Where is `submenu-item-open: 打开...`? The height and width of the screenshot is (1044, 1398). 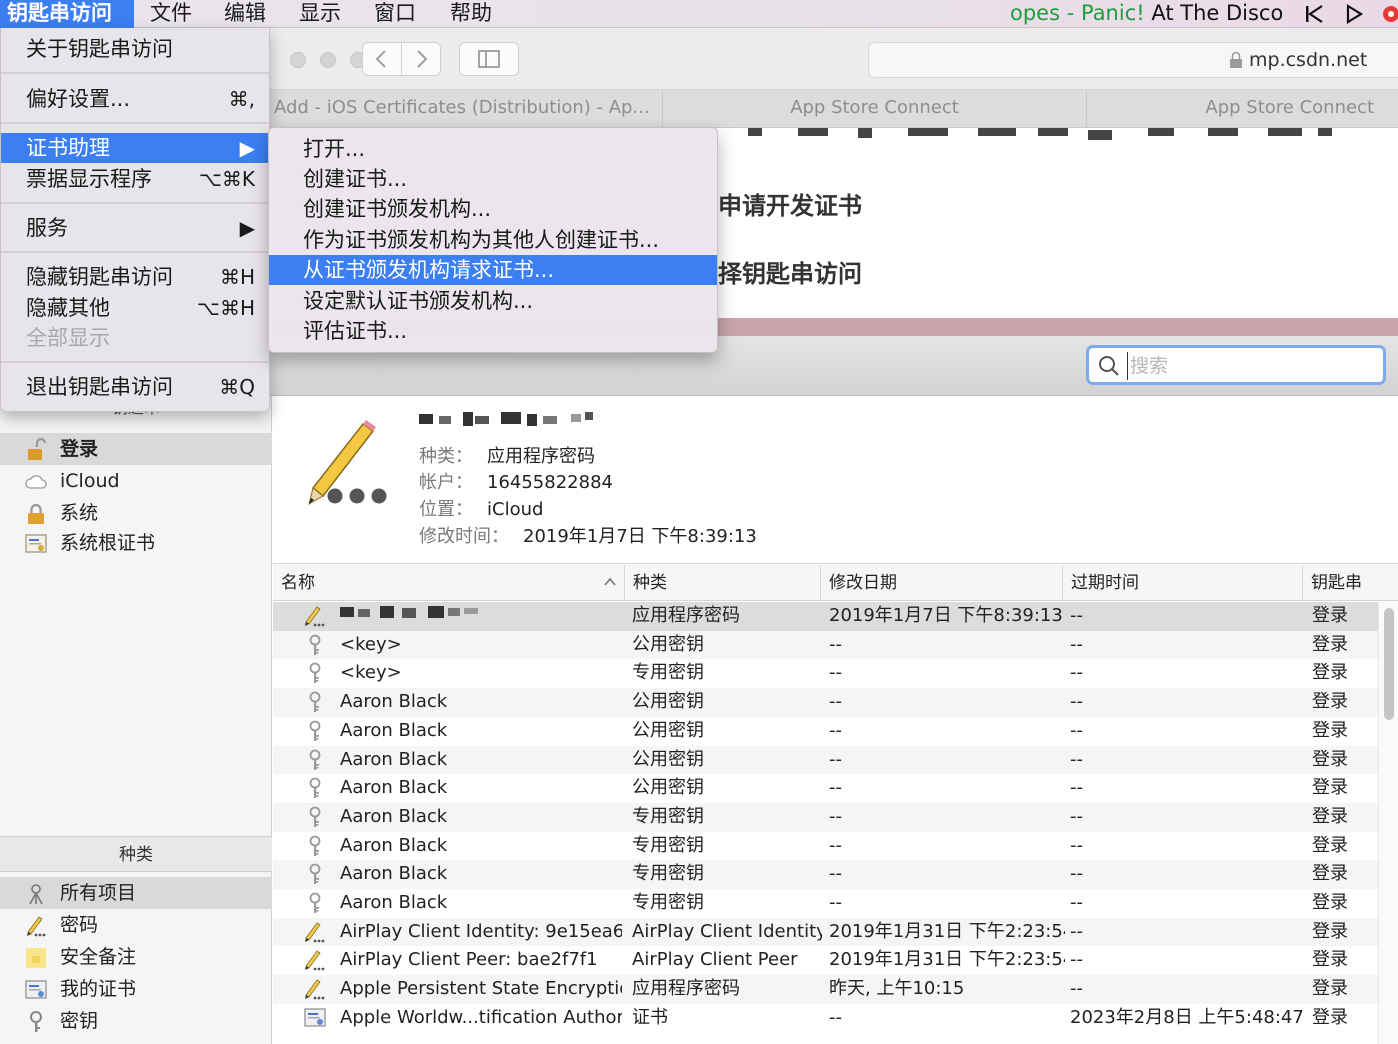
submenu-item-open: 打开... is located at coordinates (493, 149).